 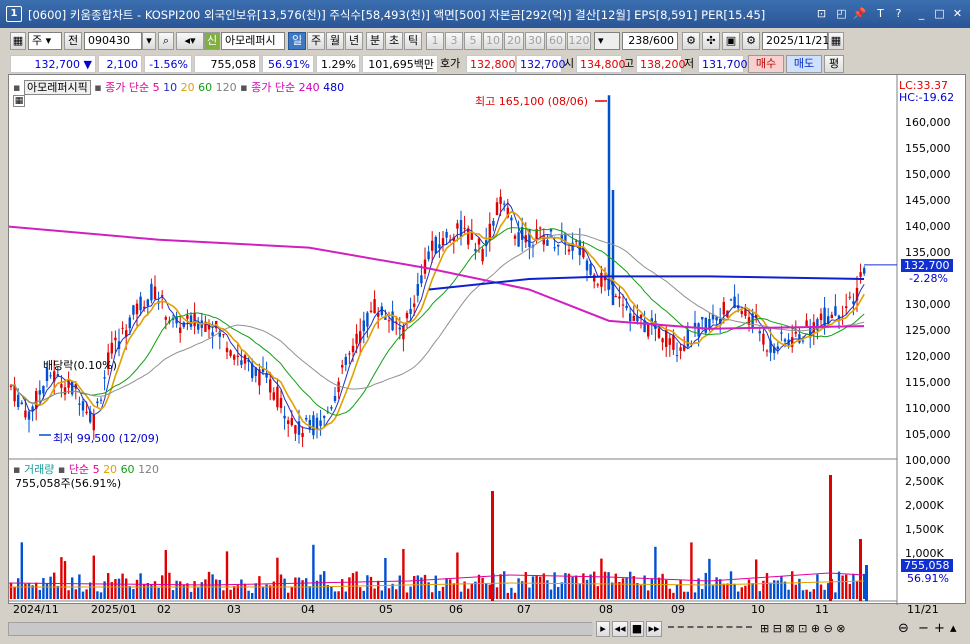 I want to click on tab-minute: 분, so click(x=375, y=41).